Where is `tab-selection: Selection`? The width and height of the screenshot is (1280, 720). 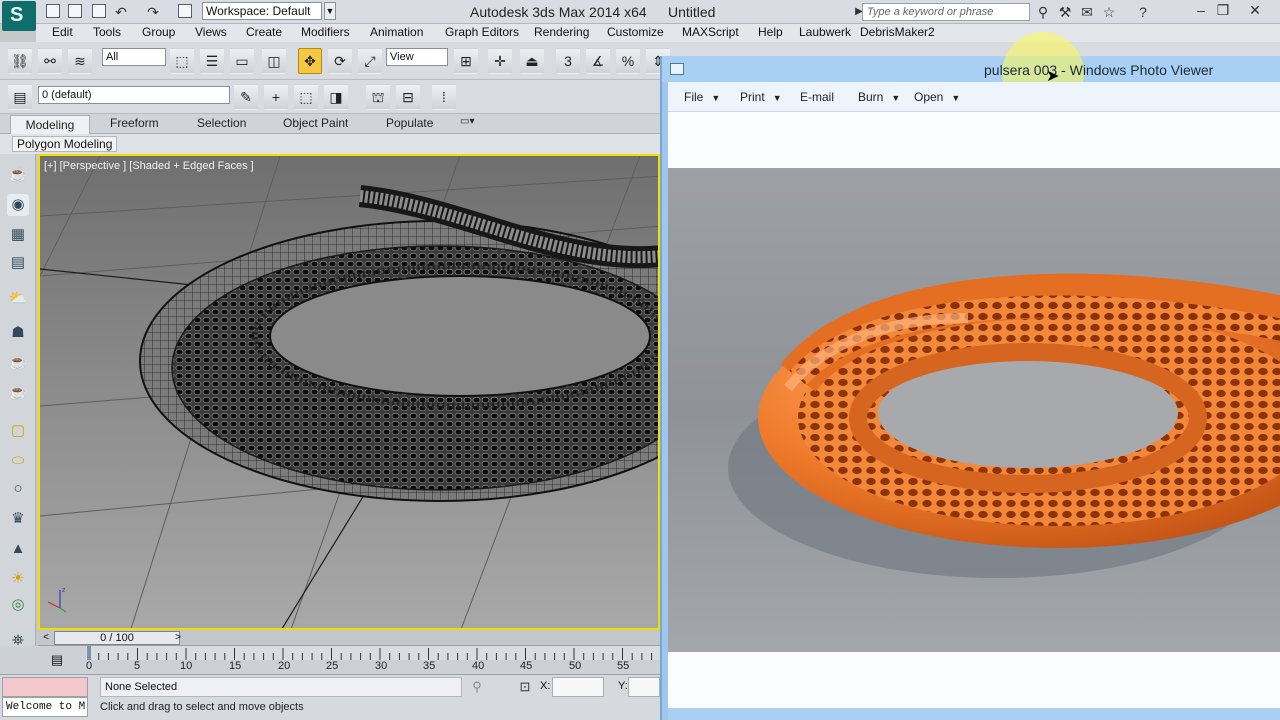
tab-selection: Selection is located at coordinates (221, 123).